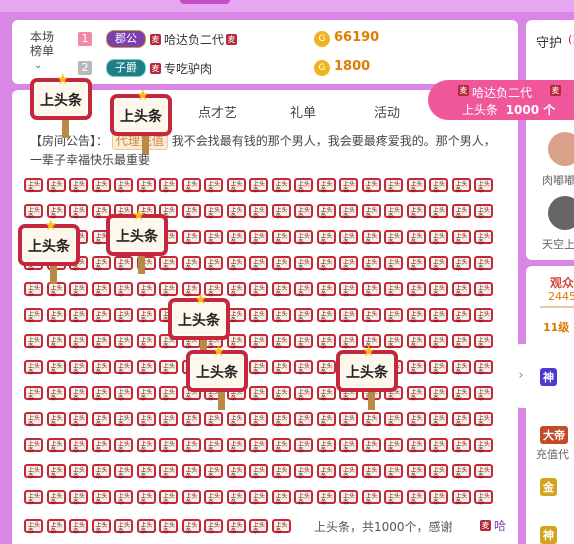 The width and height of the screenshot is (574, 544). What do you see at coordinates (521, 376) in the screenshot?
I see `chevron-right-icon: ›` at bounding box center [521, 376].